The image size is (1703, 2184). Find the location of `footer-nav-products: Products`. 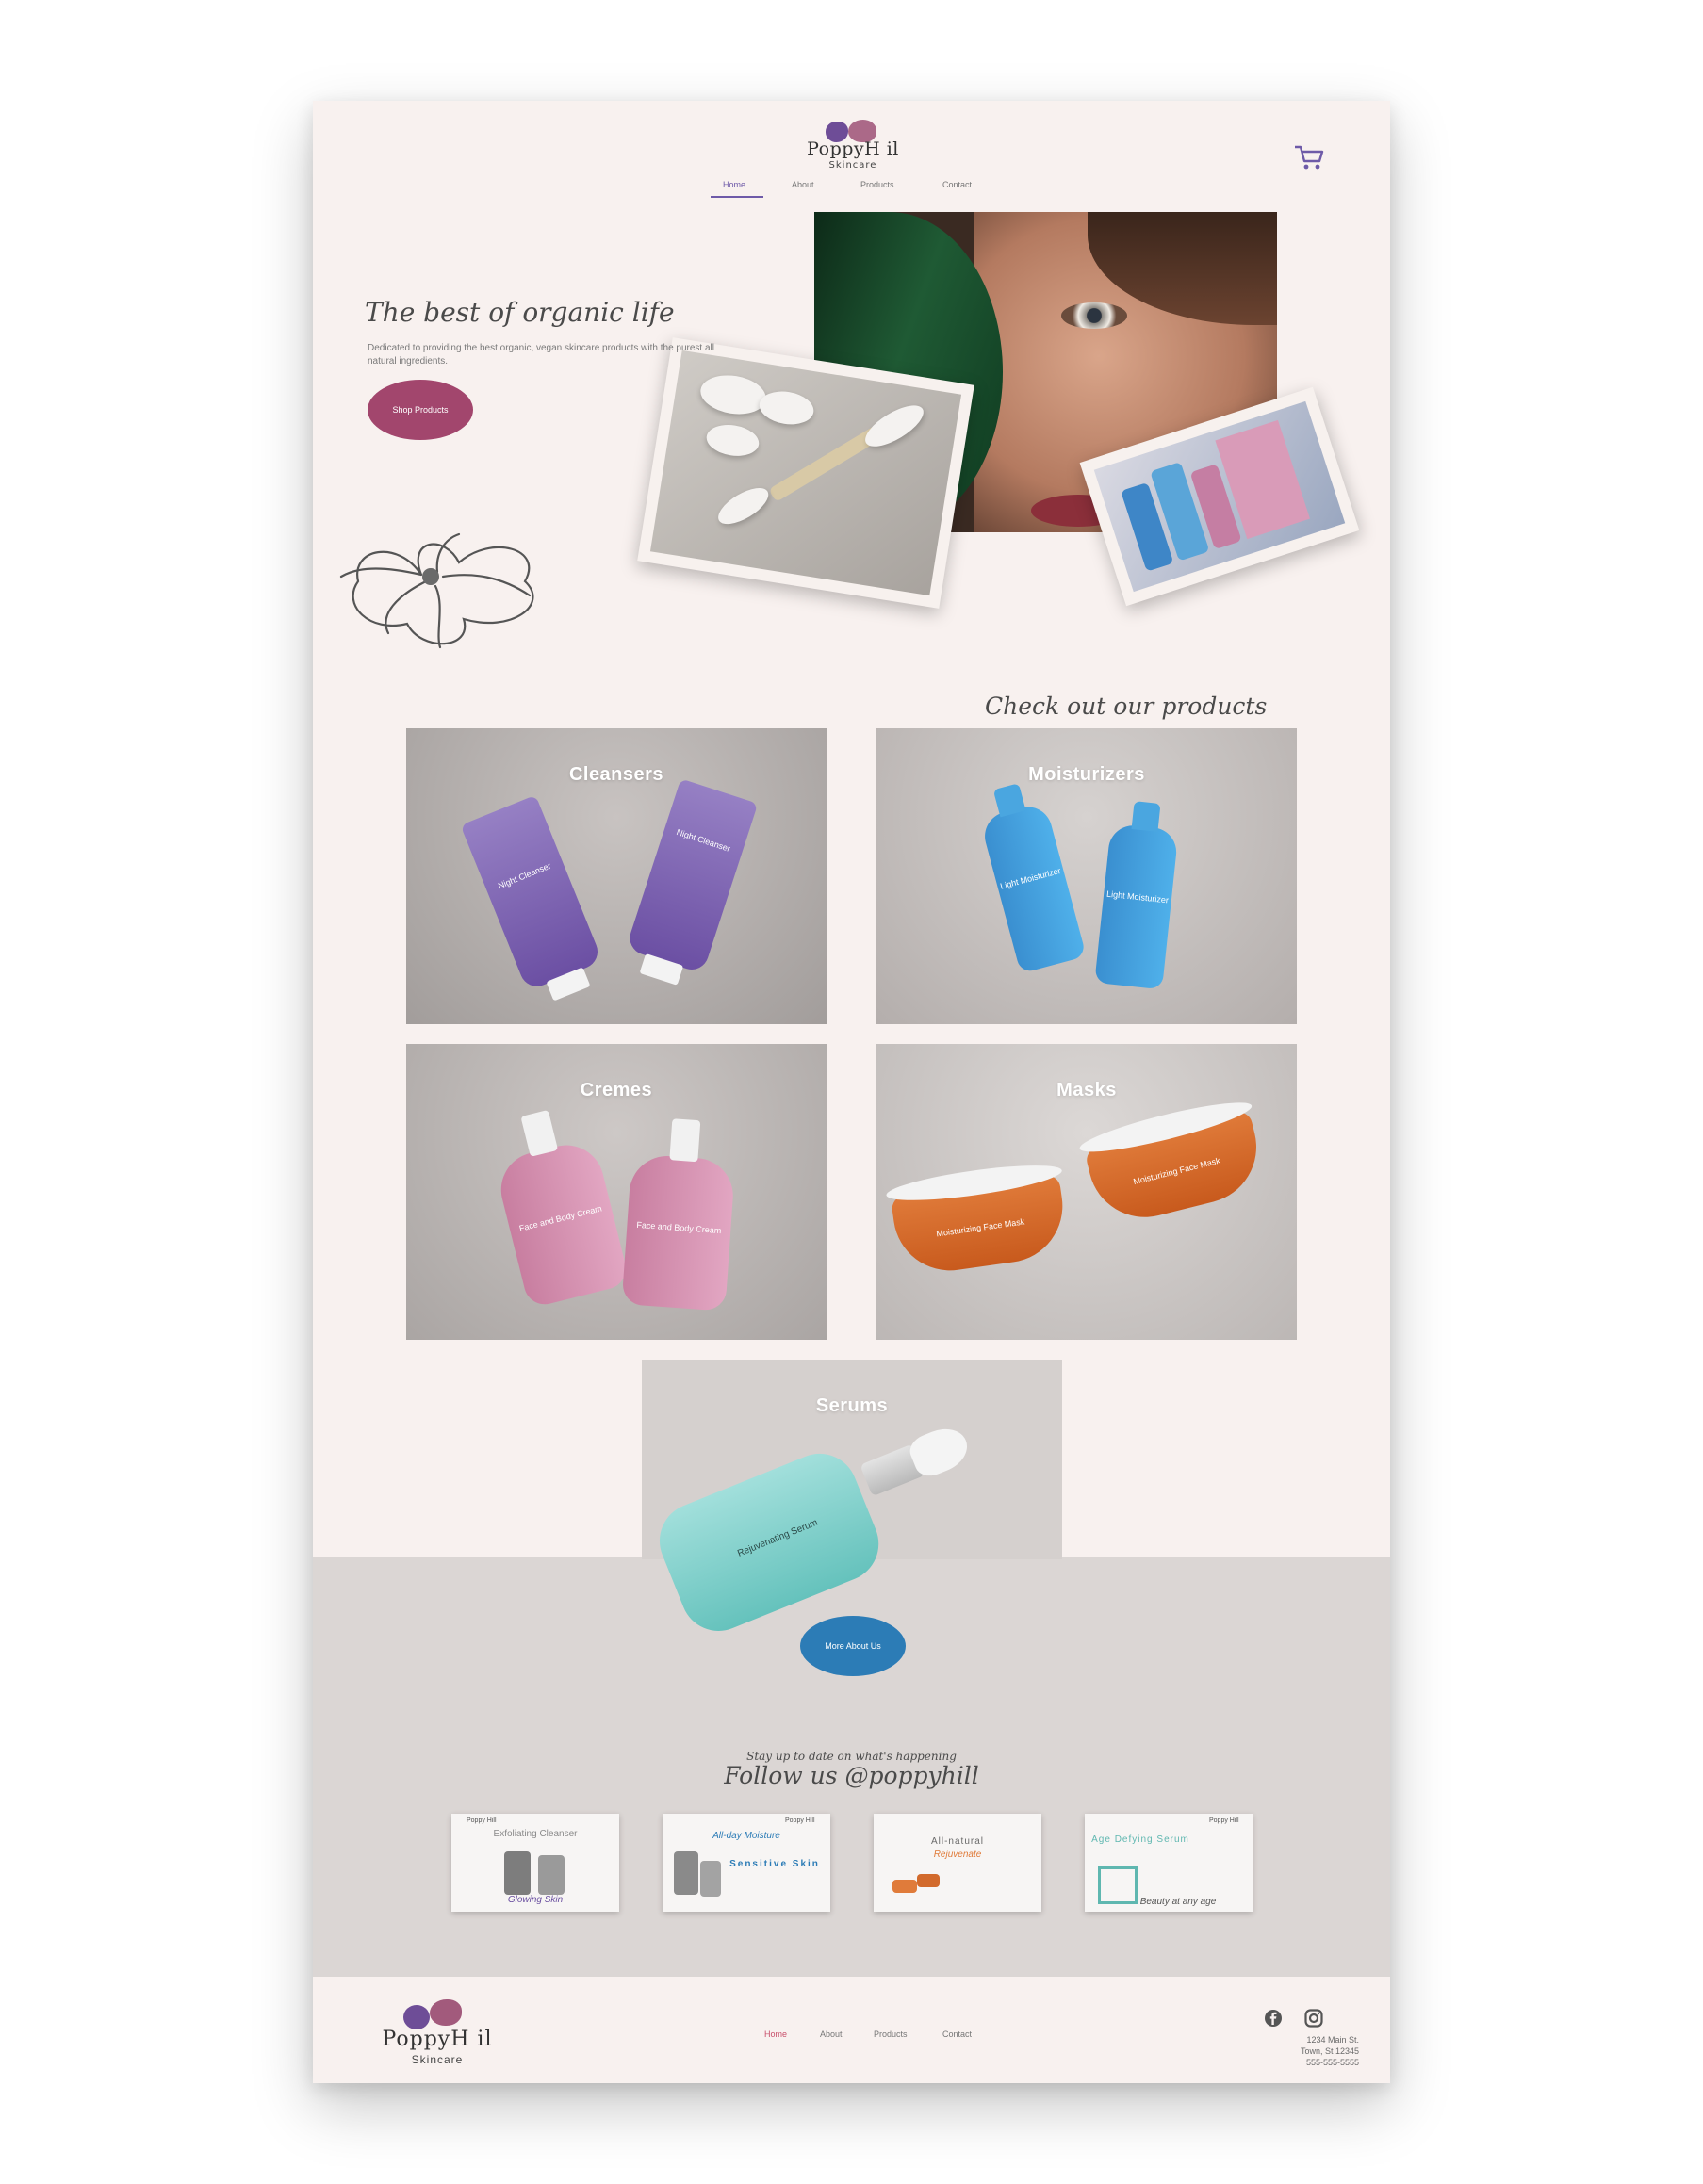

footer-nav-products: Products is located at coordinates (891, 2034).